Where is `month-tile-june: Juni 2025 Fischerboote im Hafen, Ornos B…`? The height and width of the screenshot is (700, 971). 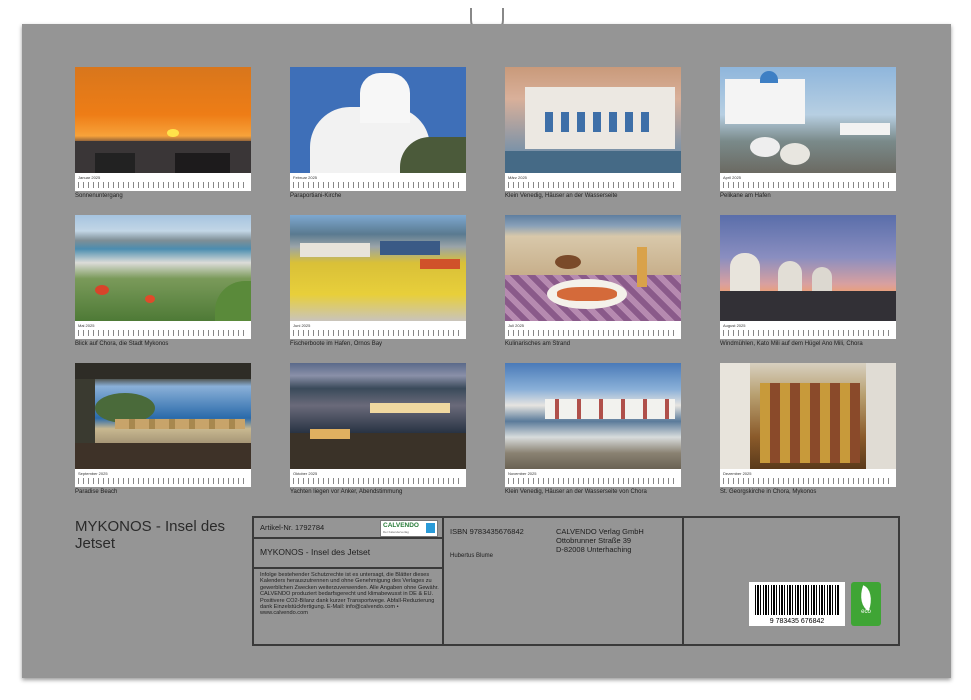 month-tile-june: Juni 2025 Fischerboote im Hafen, Ornos B… is located at coordinates (378, 281).